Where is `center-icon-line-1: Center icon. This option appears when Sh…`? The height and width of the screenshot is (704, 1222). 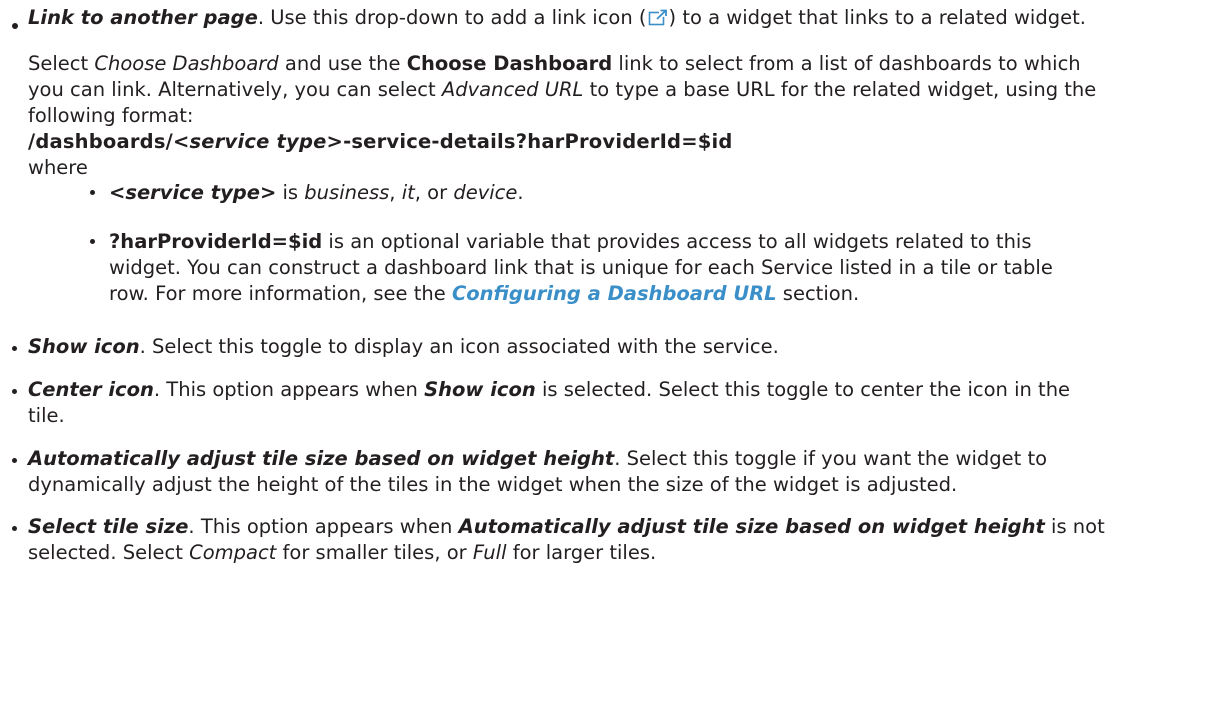 center-icon-line-1: Center icon. This option appears when Sh… is located at coordinates (549, 389).